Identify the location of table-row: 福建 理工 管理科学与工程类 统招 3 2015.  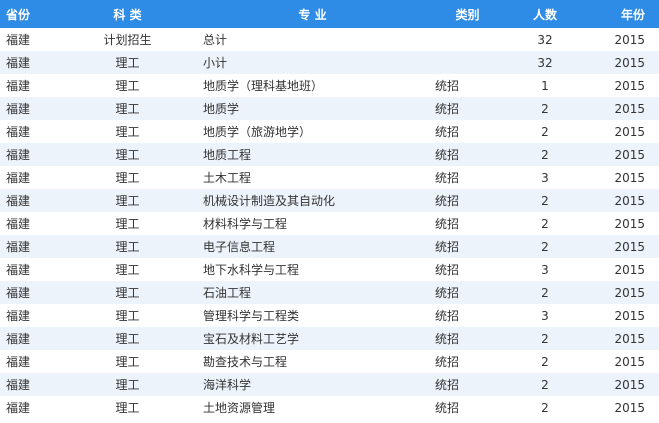
(329, 315).